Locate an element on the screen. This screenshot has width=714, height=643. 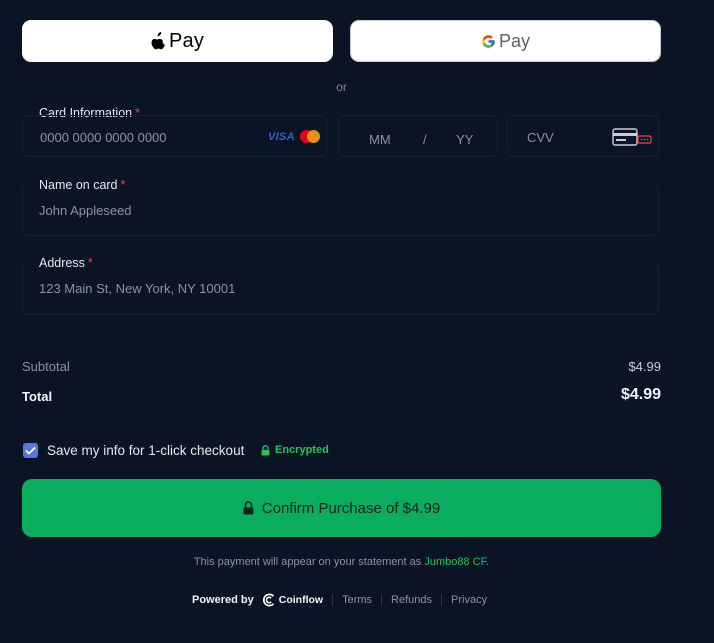
refunds-link: Refunds is located at coordinates (411, 600).